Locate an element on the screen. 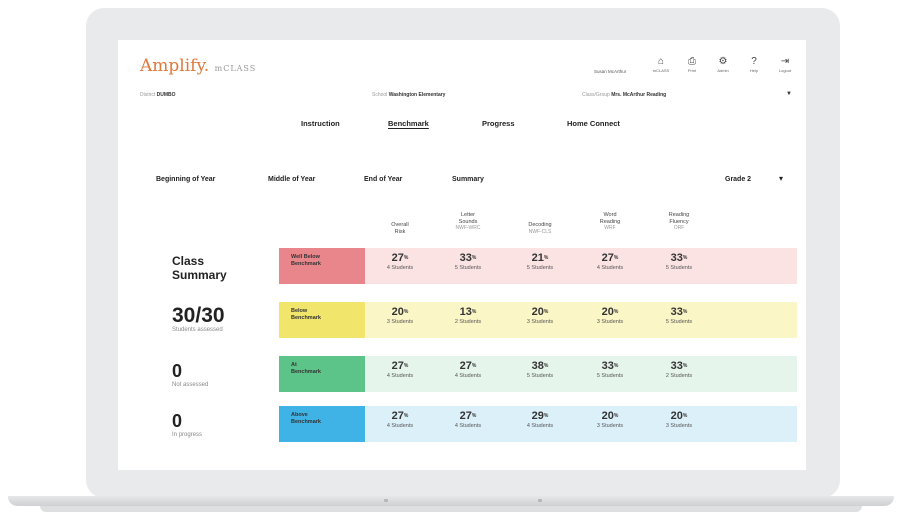  summary-title-line: Class is located at coordinates (188, 261).